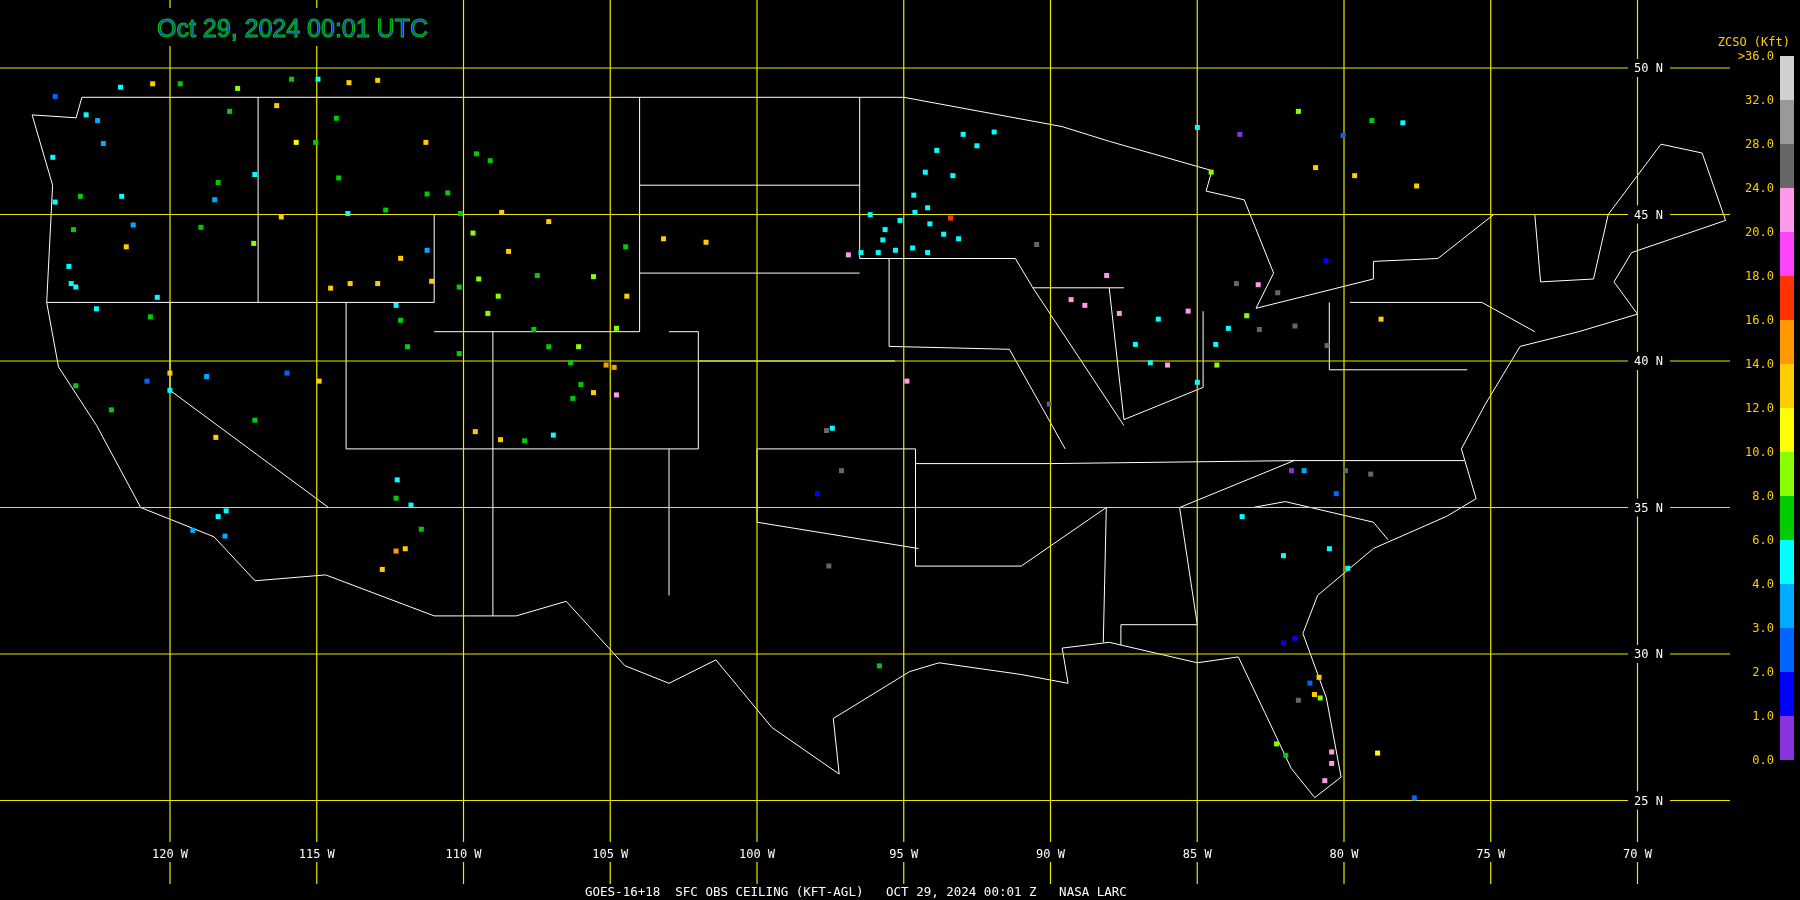 Image resolution: width=1800 pixels, height=900 pixels. Describe the element at coordinates (1763, 760) in the screenshot. I see `legend-value: 0.0` at that location.